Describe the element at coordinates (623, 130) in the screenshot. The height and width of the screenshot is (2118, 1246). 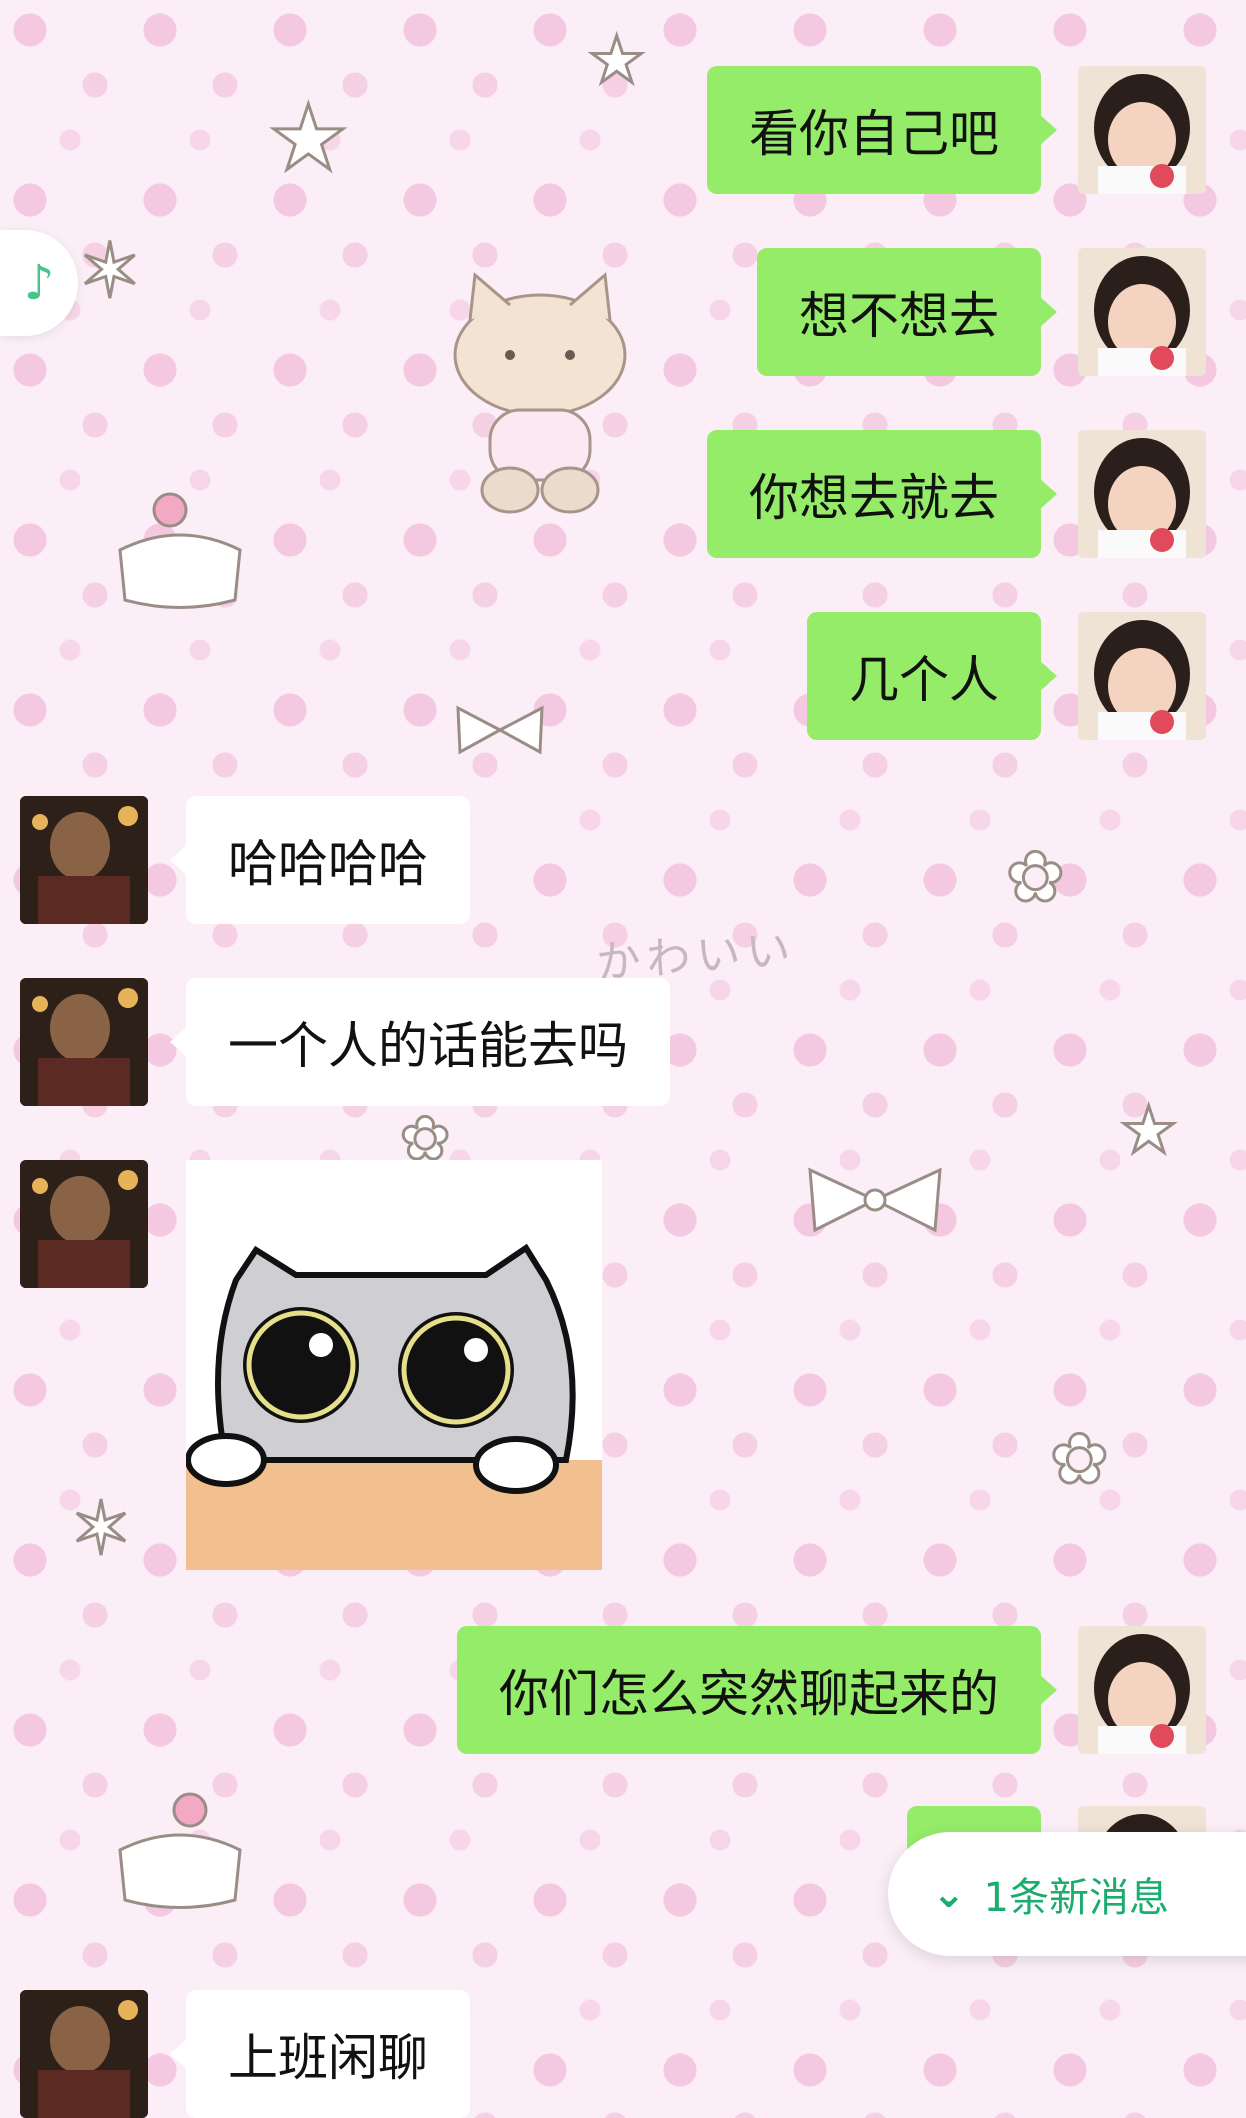
I see `message-row: 看你自己吧` at that location.